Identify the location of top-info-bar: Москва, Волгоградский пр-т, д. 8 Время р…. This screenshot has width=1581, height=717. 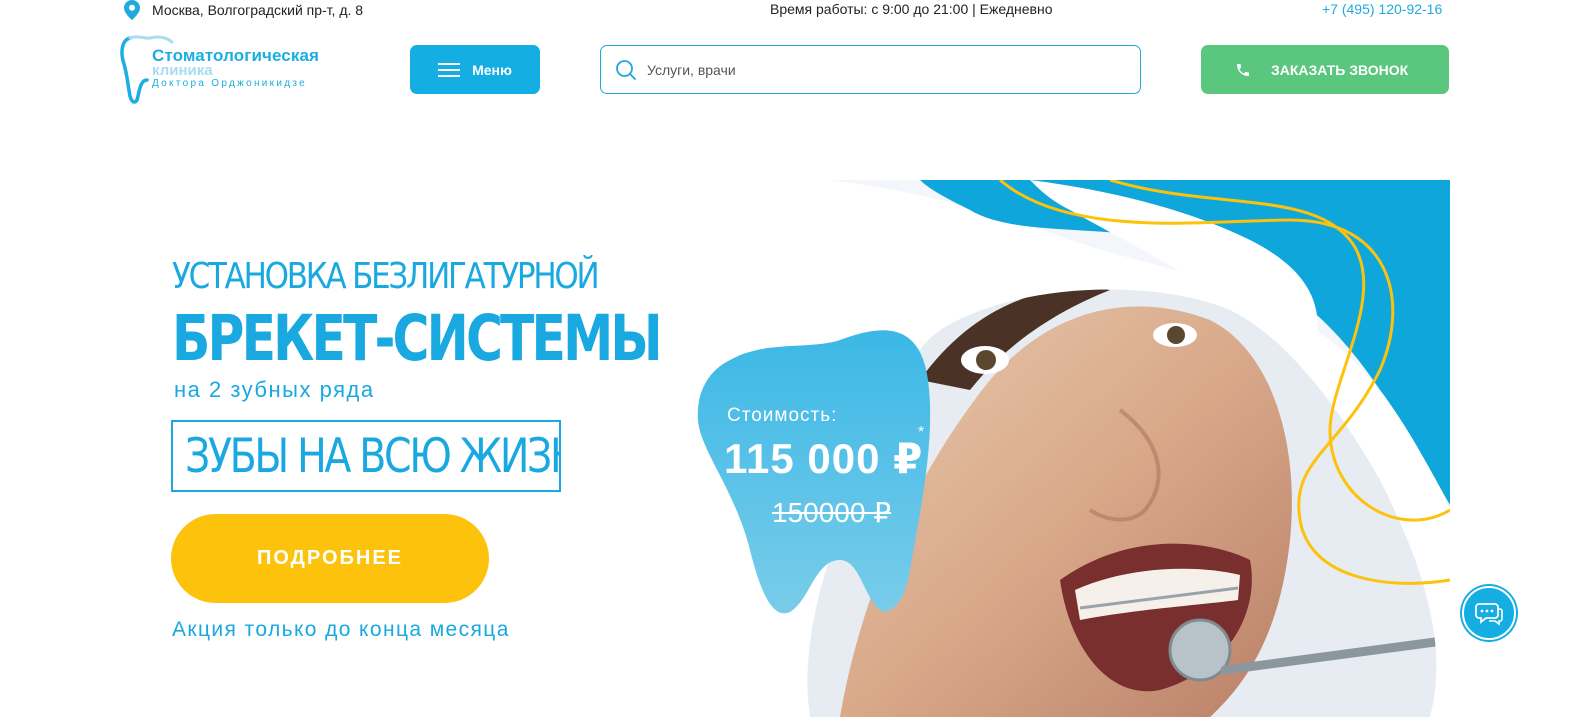
(790, 11).